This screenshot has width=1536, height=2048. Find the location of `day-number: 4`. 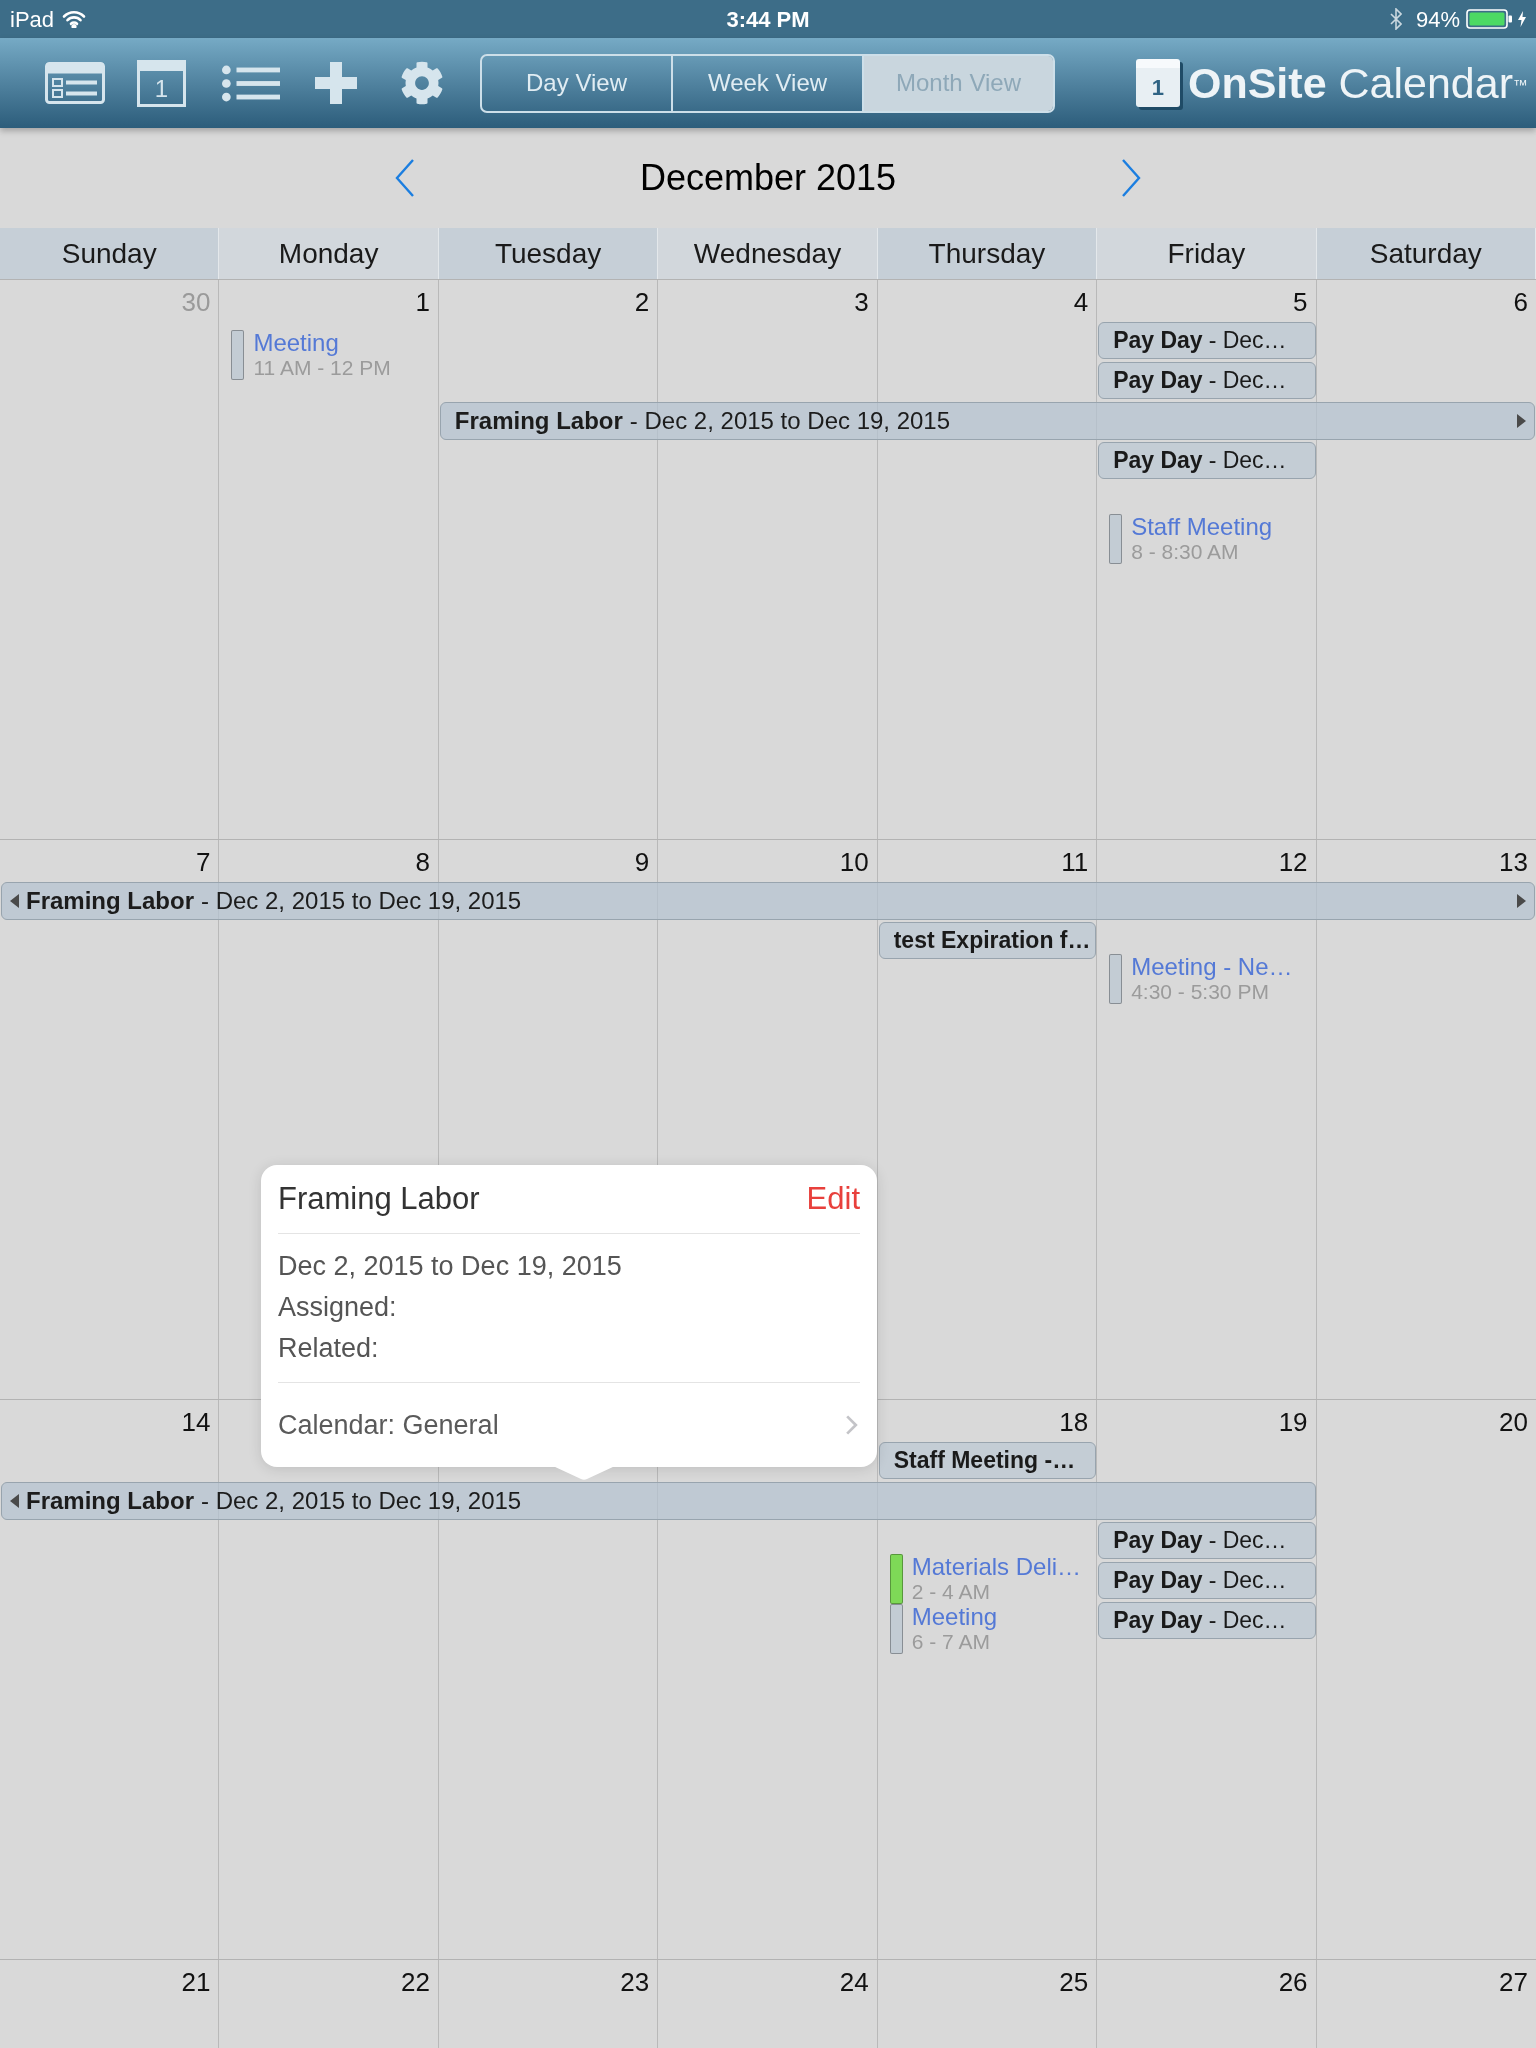

day-number: 4 is located at coordinates (1081, 302).